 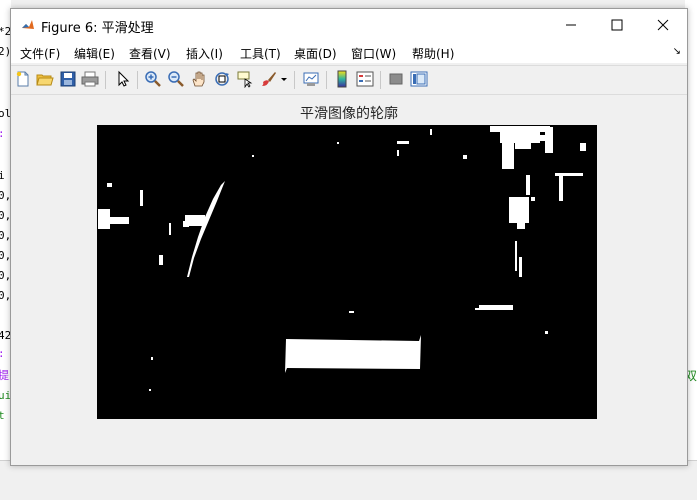 What do you see at coordinates (373, 53) in the screenshot?
I see `menu-window: 窗口(W)` at bounding box center [373, 53].